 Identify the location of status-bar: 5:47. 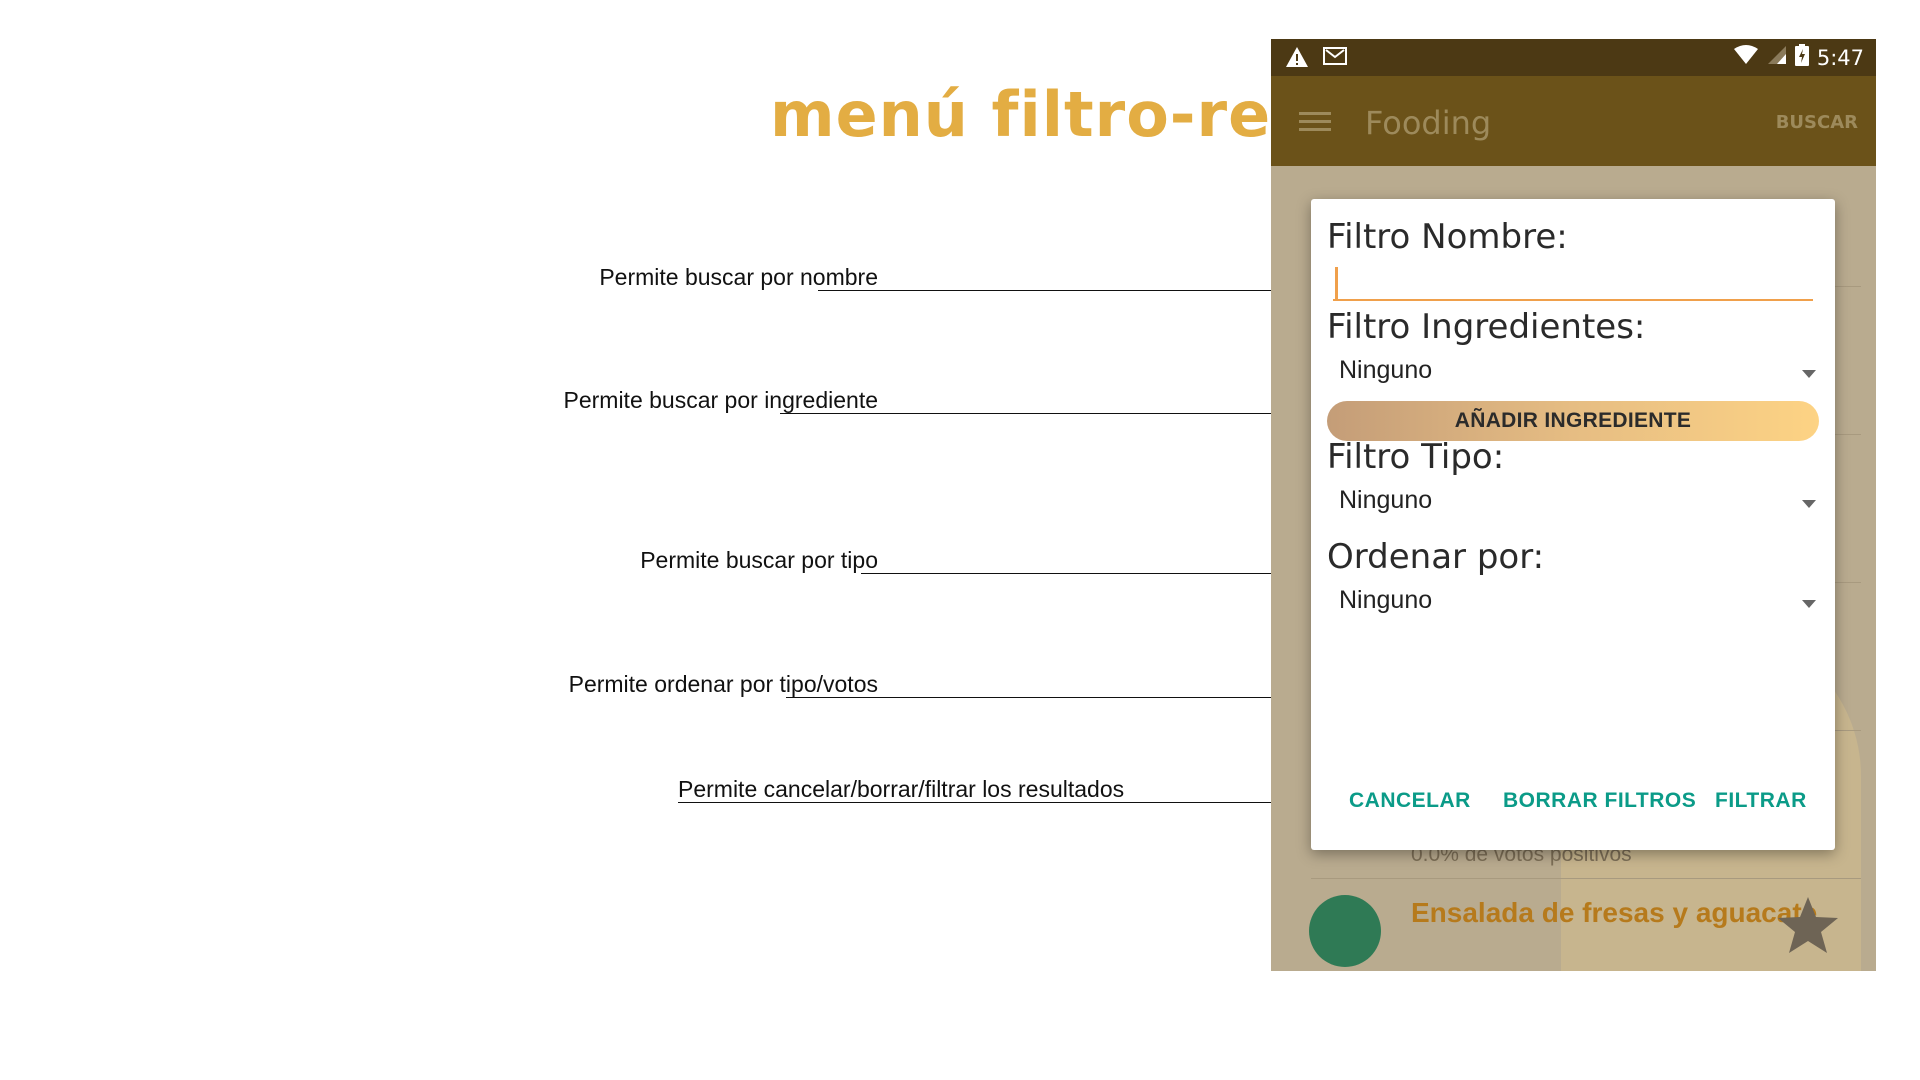
(1573, 57).